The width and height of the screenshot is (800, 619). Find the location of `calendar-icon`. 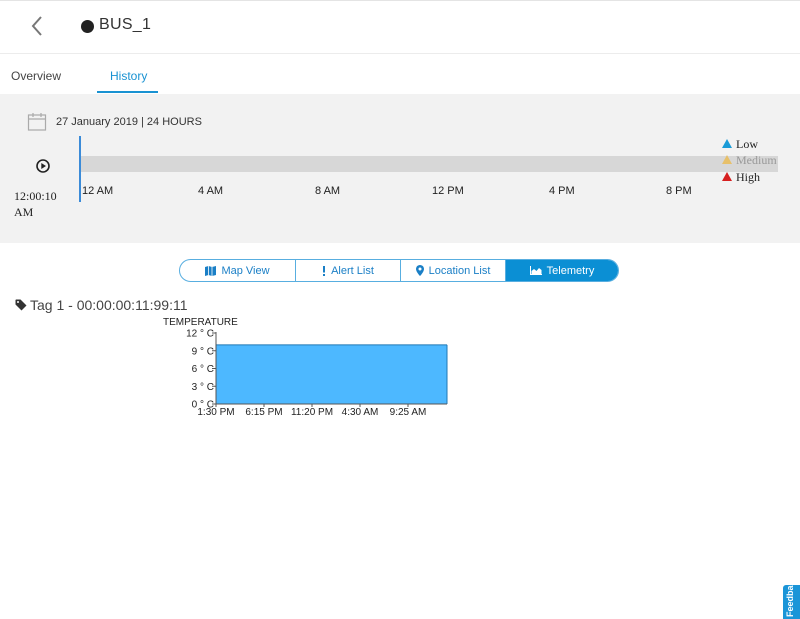

calendar-icon is located at coordinates (37, 122).